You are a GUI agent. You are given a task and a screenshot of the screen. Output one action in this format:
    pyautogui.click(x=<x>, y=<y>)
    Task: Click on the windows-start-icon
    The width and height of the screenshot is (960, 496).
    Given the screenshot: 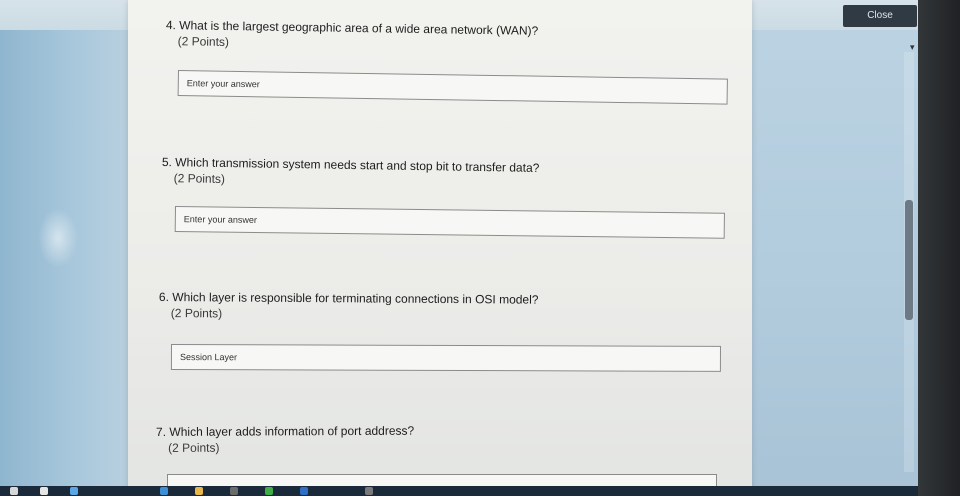 What is the action you would take?
    pyautogui.click(x=14, y=491)
    